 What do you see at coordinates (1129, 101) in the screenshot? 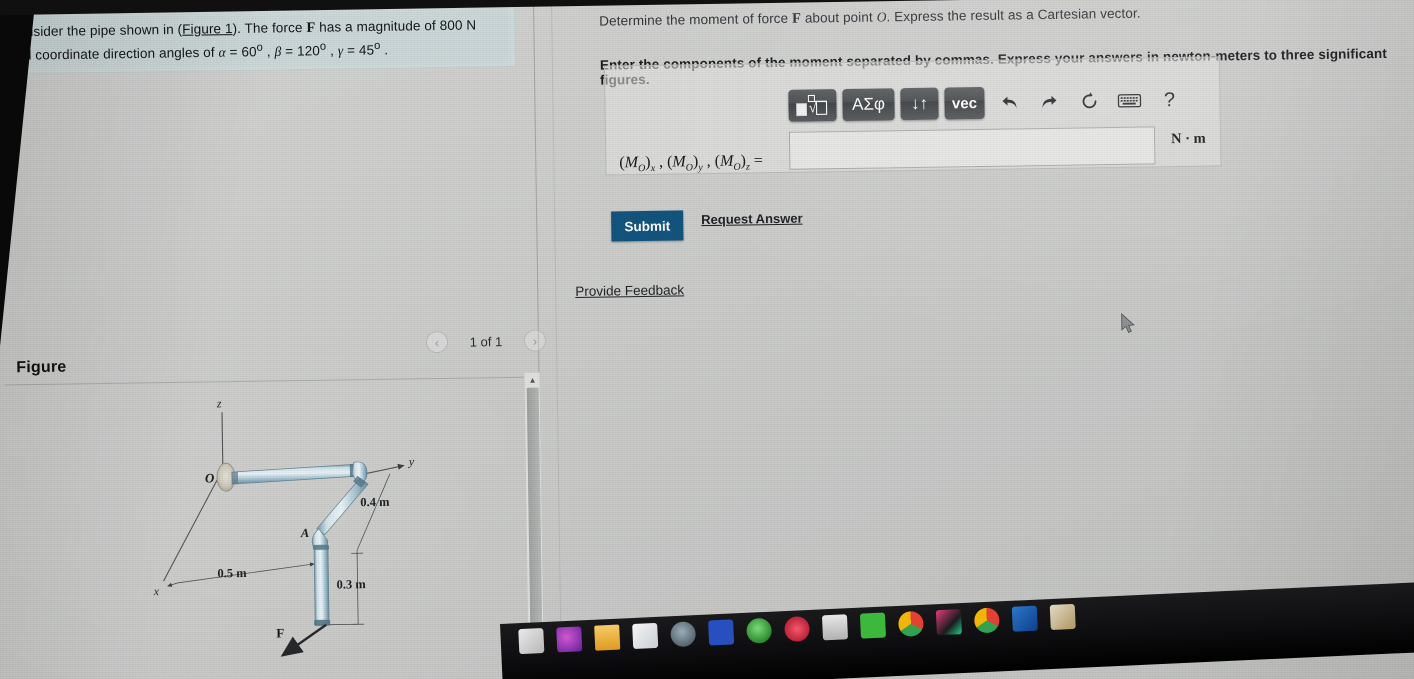
I see `keyboard-icon` at bounding box center [1129, 101].